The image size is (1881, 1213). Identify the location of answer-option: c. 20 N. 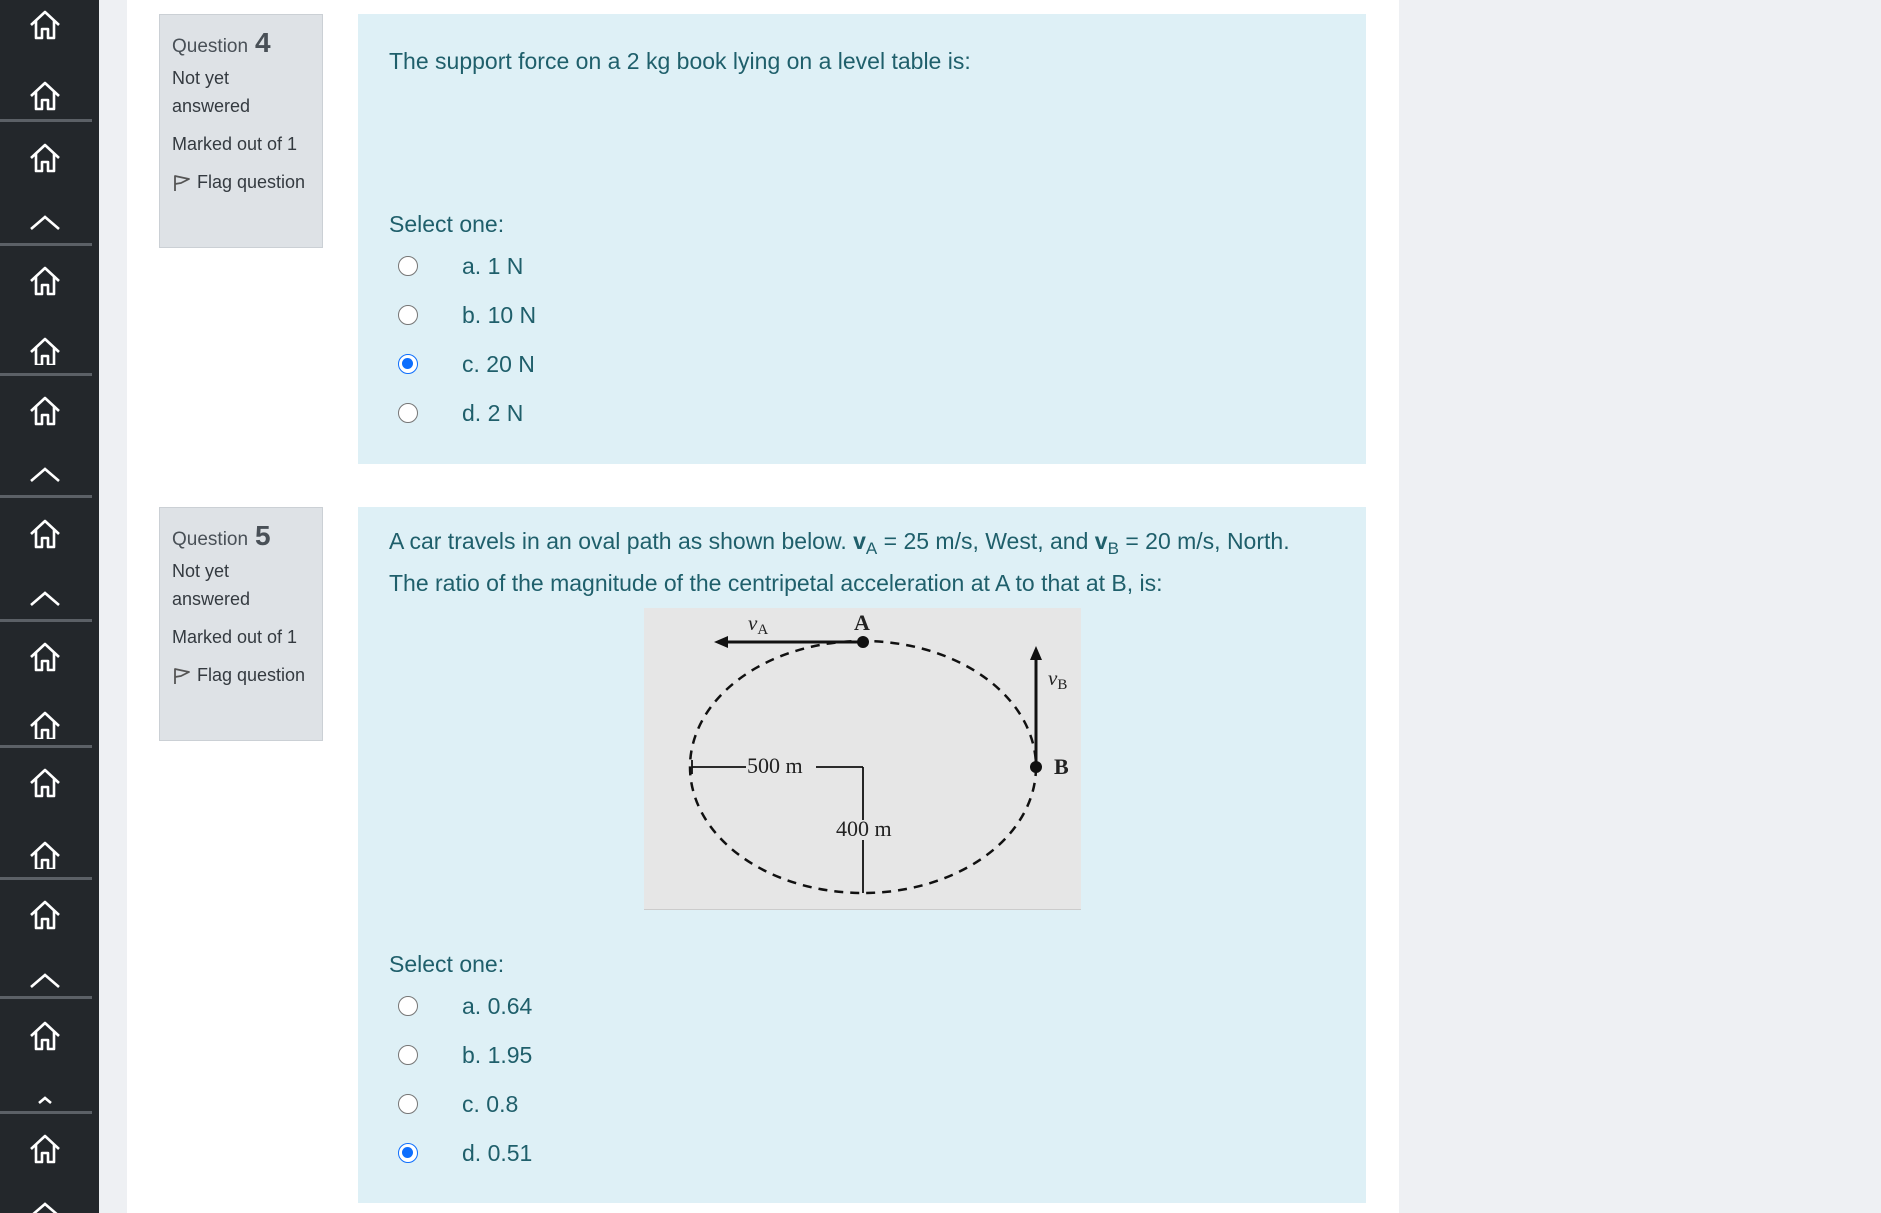
(466, 364).